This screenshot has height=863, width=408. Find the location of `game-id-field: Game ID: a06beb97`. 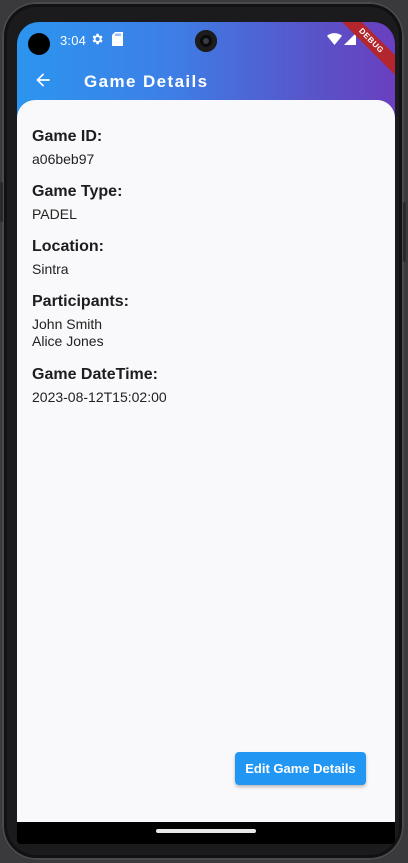

game-id-field: Game ID: a06beb97 is located at coordinates (67, 148).